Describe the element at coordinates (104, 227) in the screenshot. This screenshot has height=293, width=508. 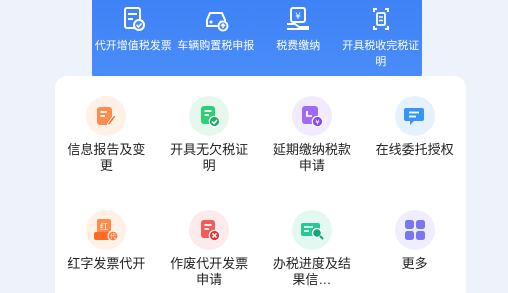
I see `svg-text: 红` at that location.